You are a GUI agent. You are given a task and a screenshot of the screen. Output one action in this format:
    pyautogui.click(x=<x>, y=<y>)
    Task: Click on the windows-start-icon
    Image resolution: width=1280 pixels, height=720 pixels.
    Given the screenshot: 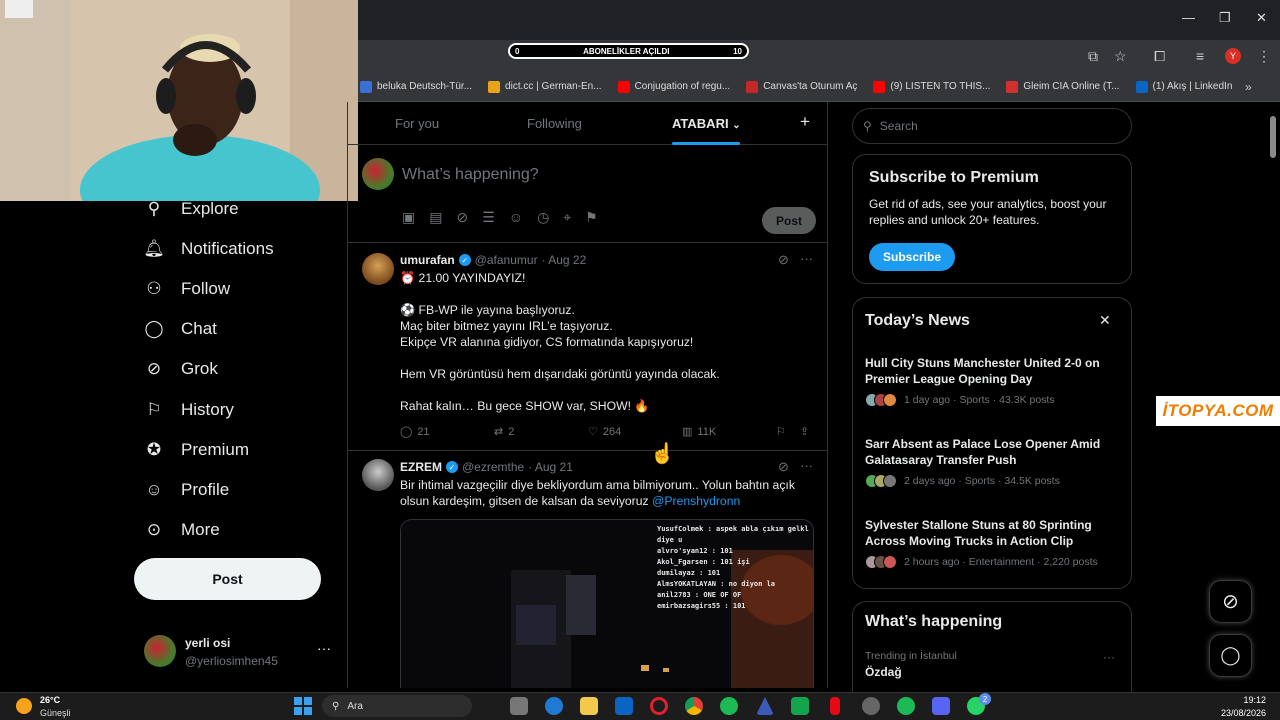 What is the action you would take?
    pyautogui.click(x=303, y=706)
    